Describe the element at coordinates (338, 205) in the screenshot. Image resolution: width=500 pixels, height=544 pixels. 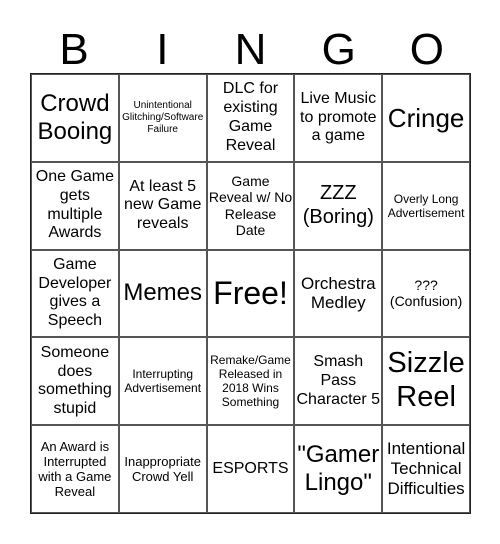
I see `bingo-cell: ZZZ (Boring)` at that location.